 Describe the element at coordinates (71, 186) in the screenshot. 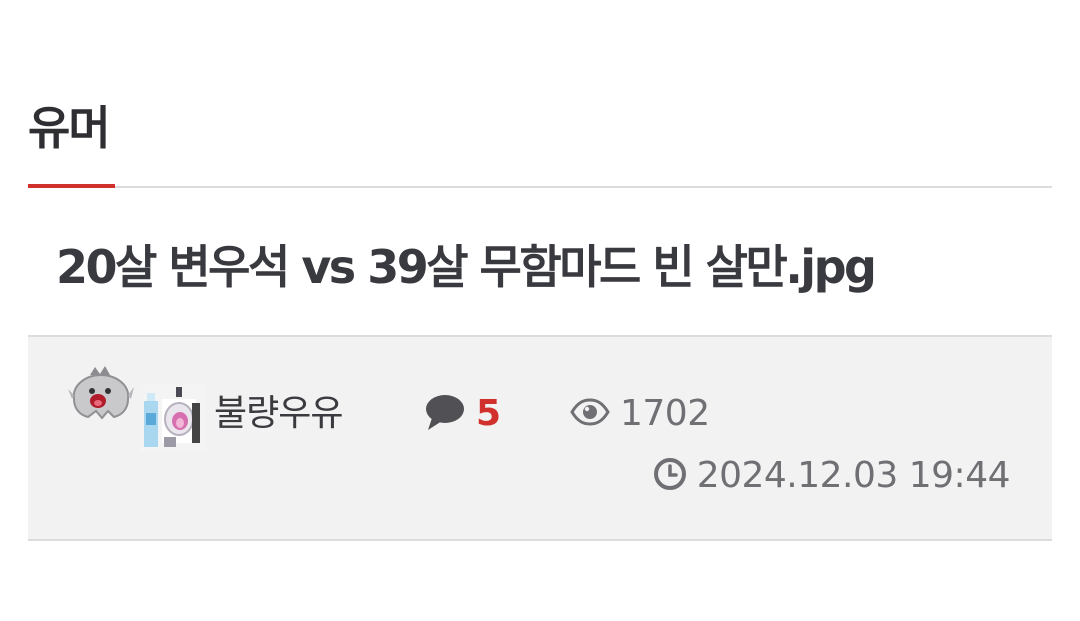

I see `board-active-underline` at that location.